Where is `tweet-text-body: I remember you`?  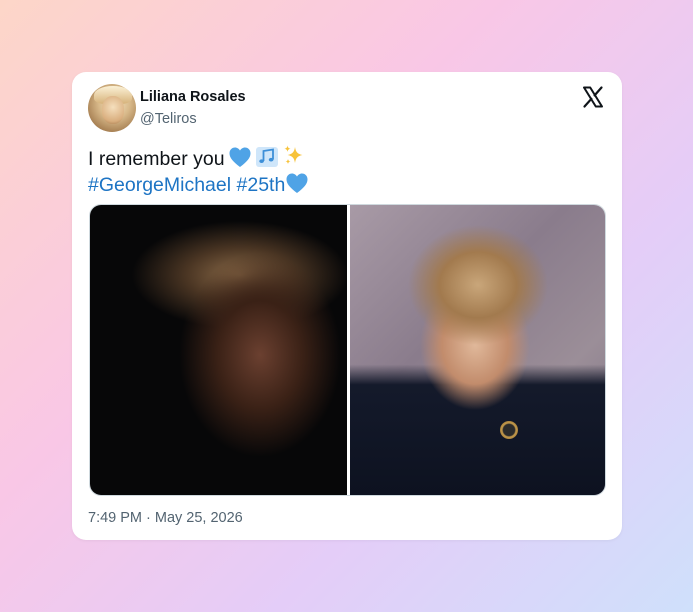
tweet-text-body: I remember you is located at coordinates (156, 159).